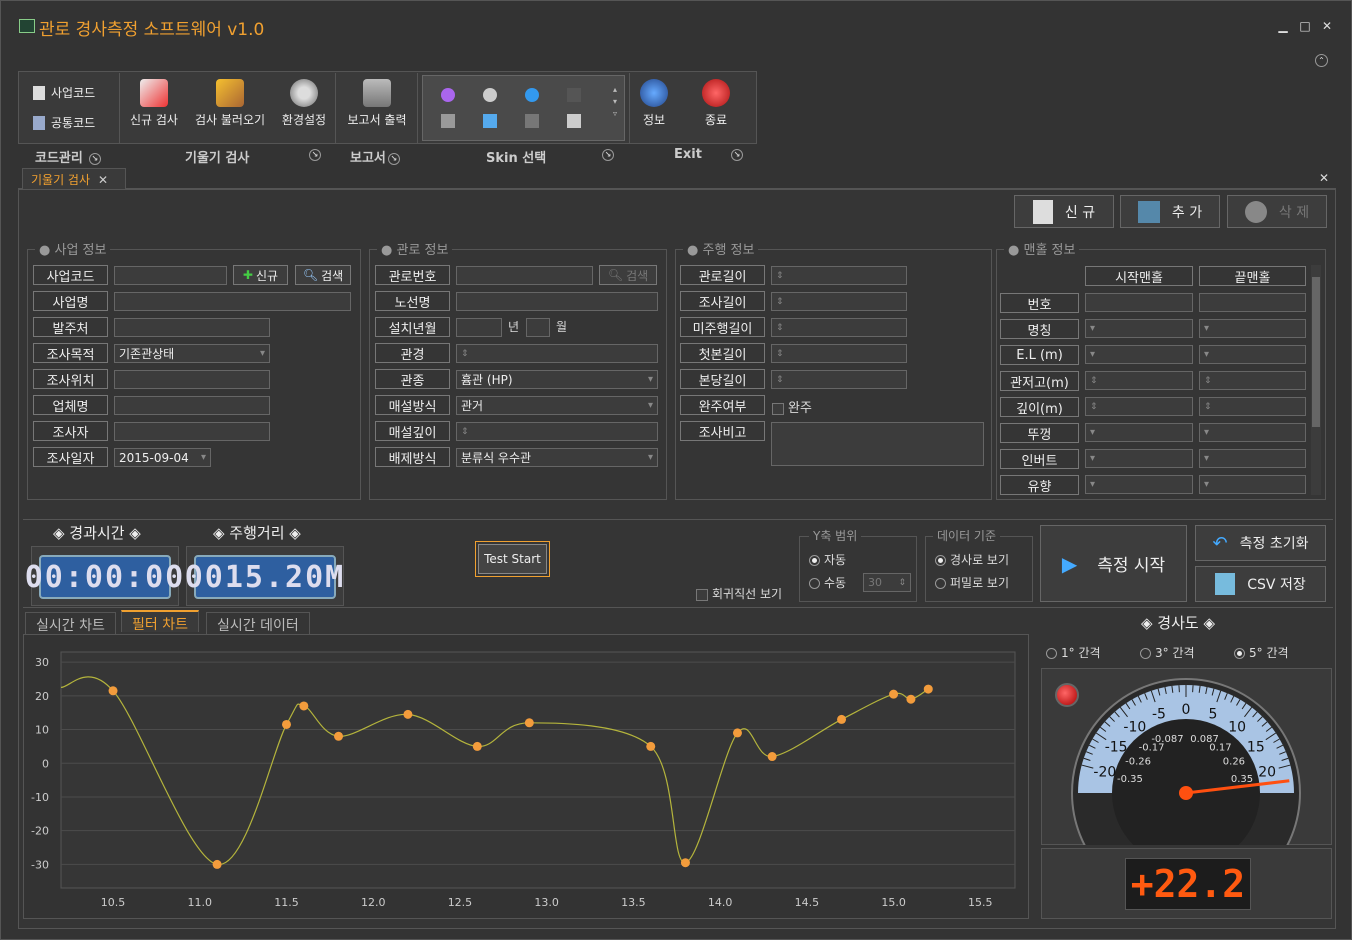 The height and width of the screenshot is (940, 1352). Describe the element at coordinates (160, 621) in the screenshot. I see `tab-filter-chart: 필터 차트` at that location.